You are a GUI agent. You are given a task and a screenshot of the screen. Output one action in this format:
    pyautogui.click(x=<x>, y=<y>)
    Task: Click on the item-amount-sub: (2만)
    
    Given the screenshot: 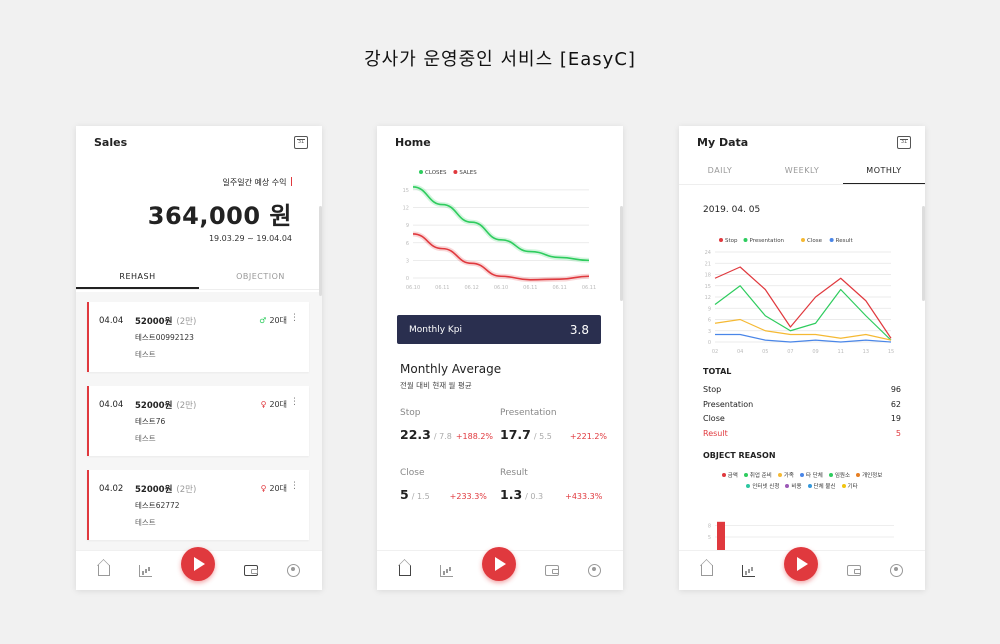 What is the action you would take?
    pyautogui.click(x=186, y=490)
    